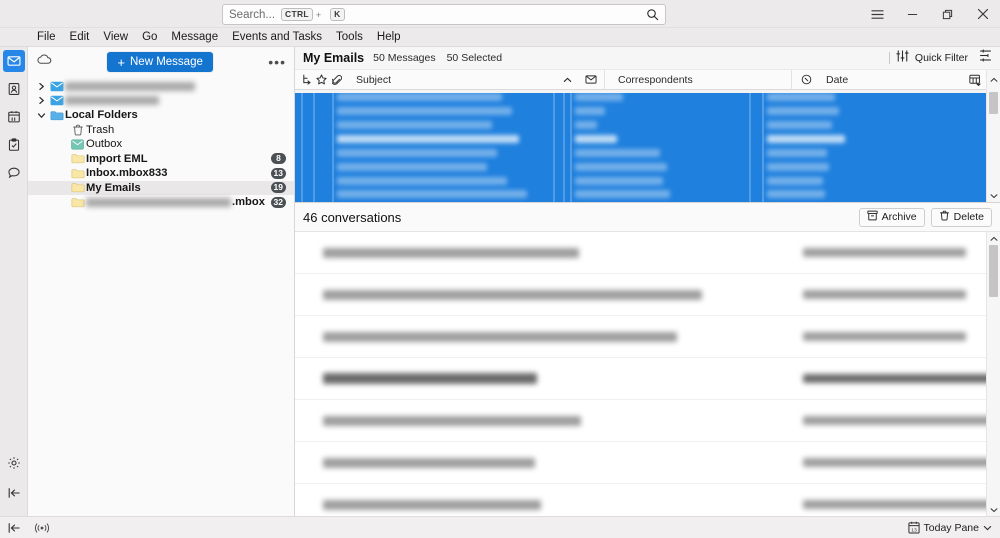 The image size is (1000, 538). Describe the element at coordinates (912, 14) in the screenshot. I see `minimize-button` at that location.